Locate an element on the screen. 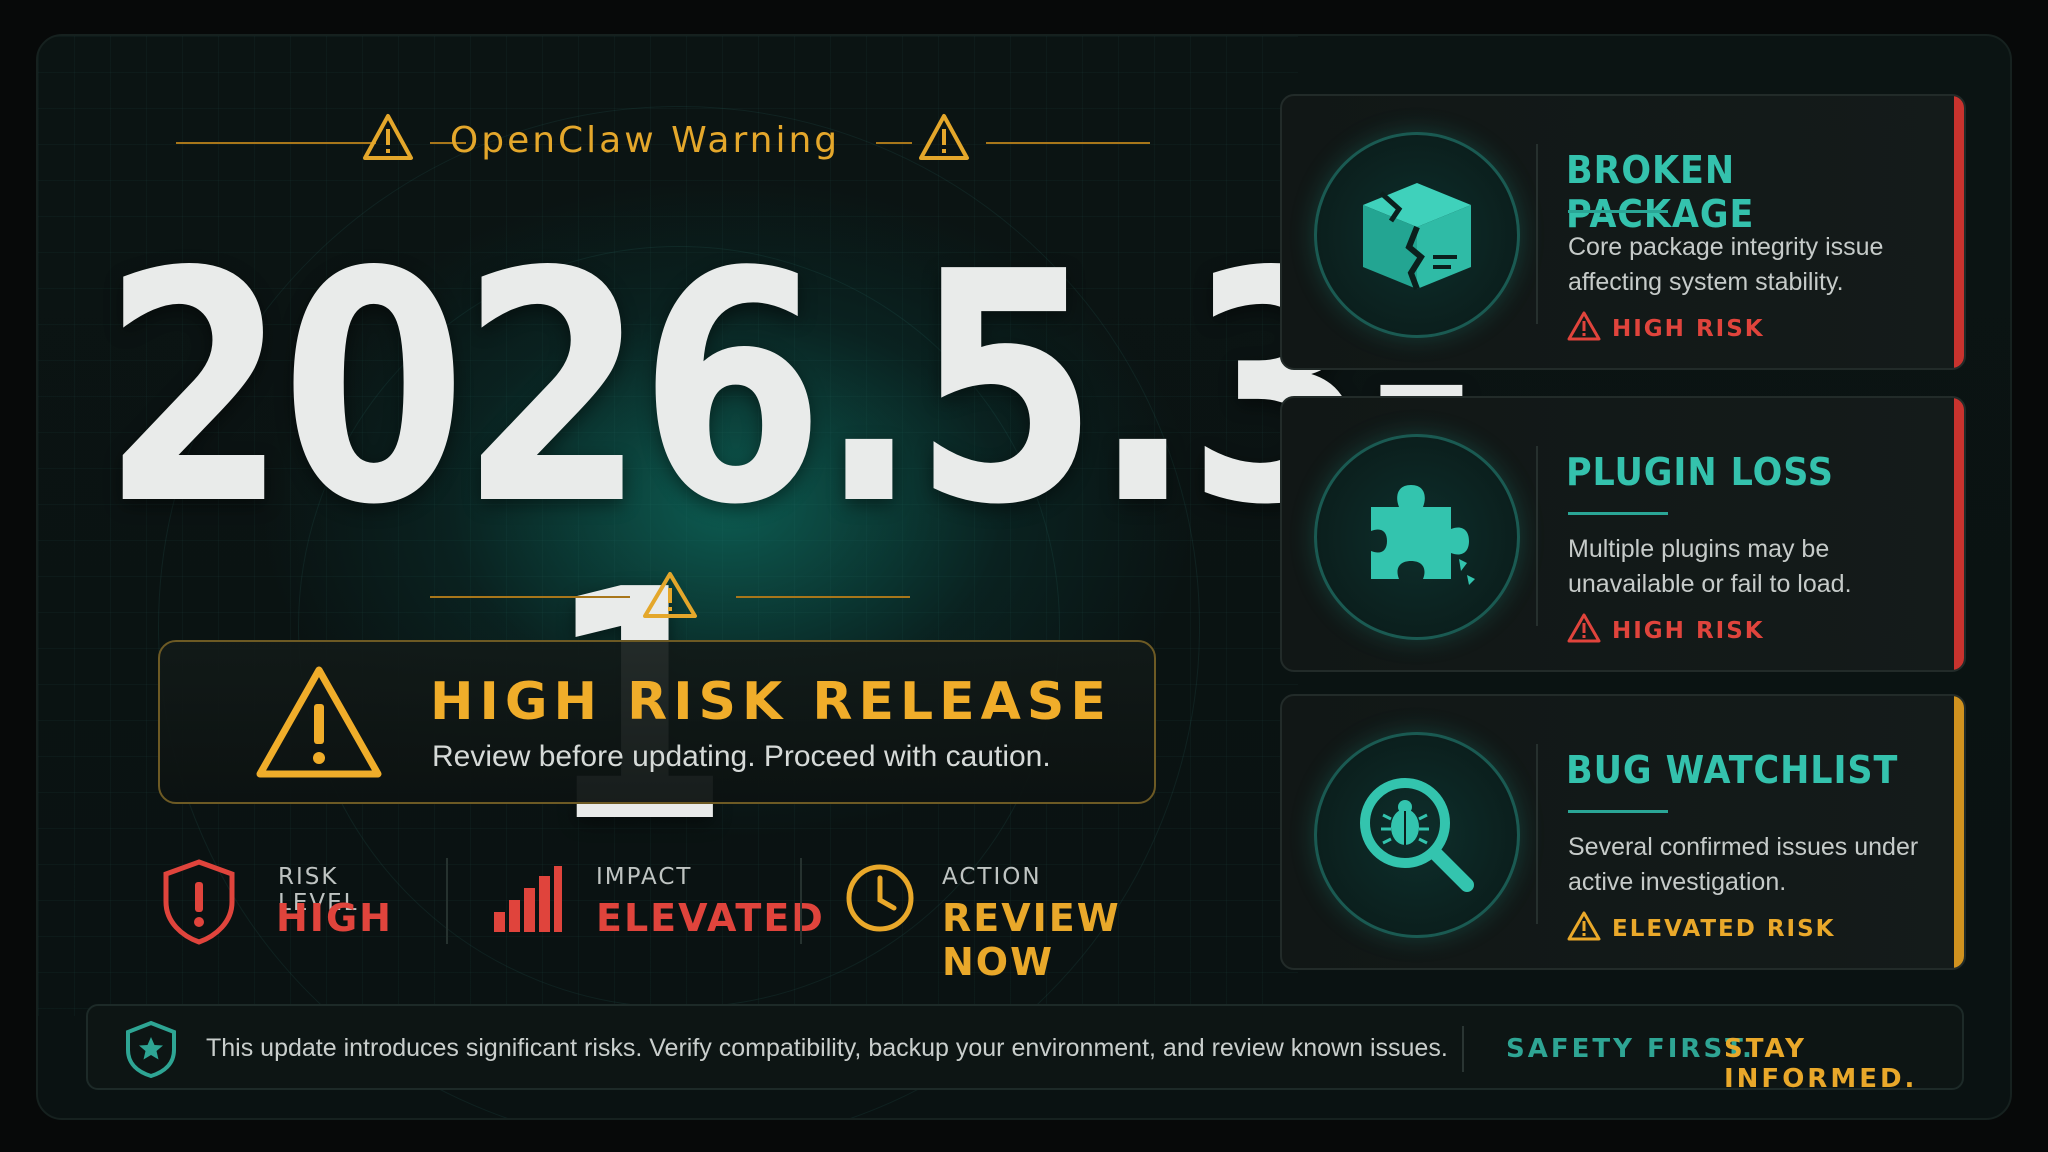 This screenshot has width=2048, height=1152. clock-icon is located at coordinates (880, 898).